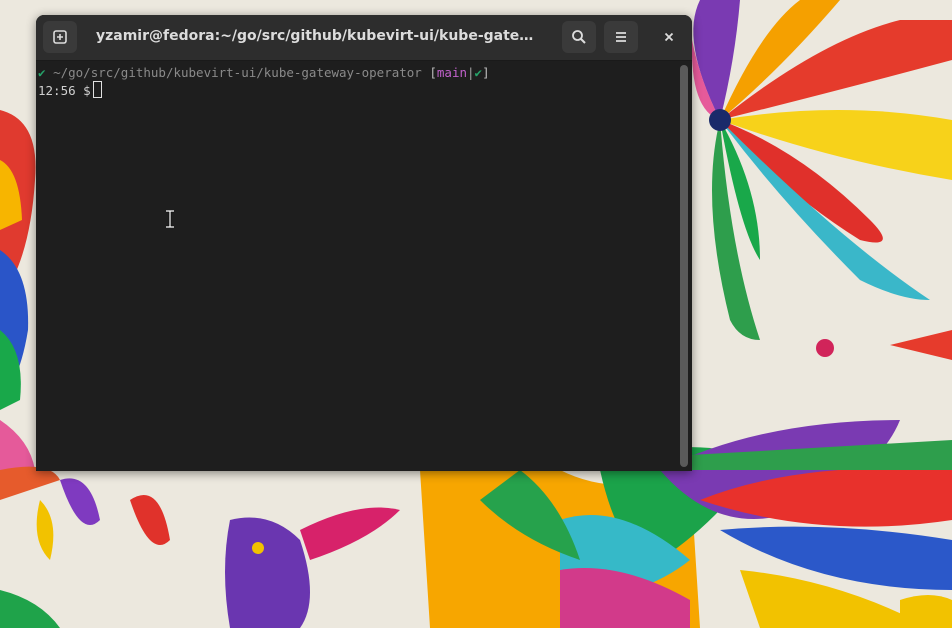 The height and width of the screenshot is (628, 952). I want to click on git-bracket-open: [, so click(433, 72).